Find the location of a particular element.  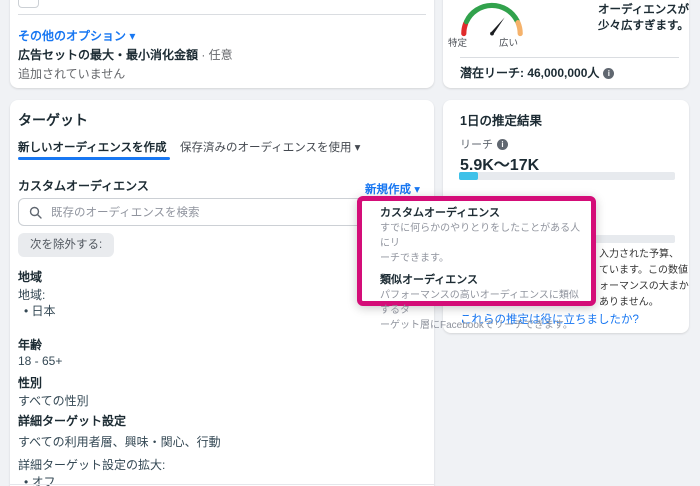

potential-reach: 潜在リーチ: 46,000,000人 i is located at coordinates (537, 72).